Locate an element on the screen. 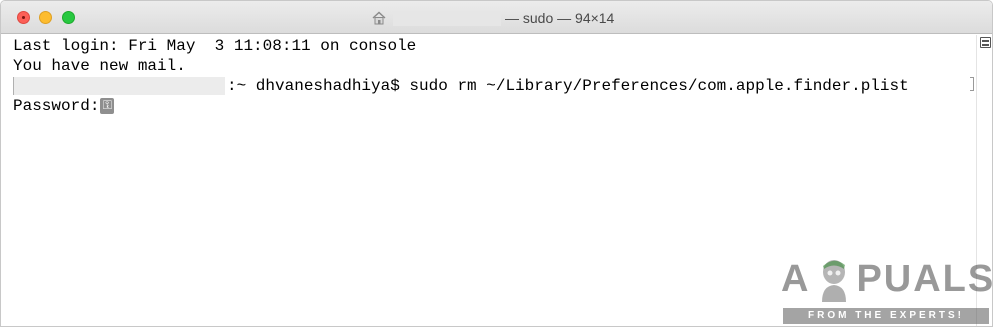 This screenshot has height=327, width=993. key-cursor-icon: ⚿ is located at coordinates (107, 106).